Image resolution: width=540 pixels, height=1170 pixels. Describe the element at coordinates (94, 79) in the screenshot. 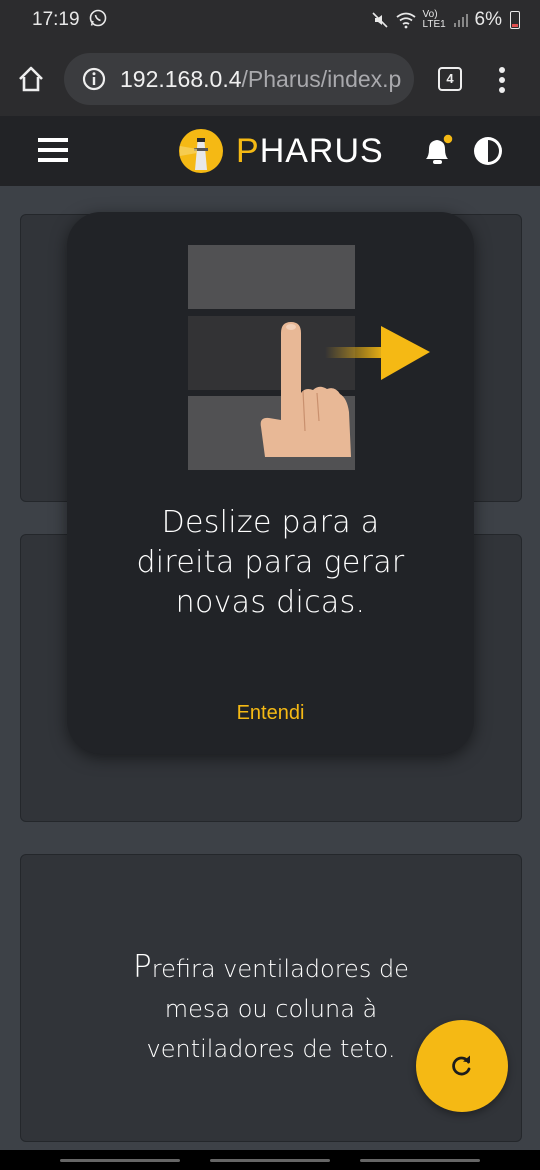

I see `info-icon` at that location.